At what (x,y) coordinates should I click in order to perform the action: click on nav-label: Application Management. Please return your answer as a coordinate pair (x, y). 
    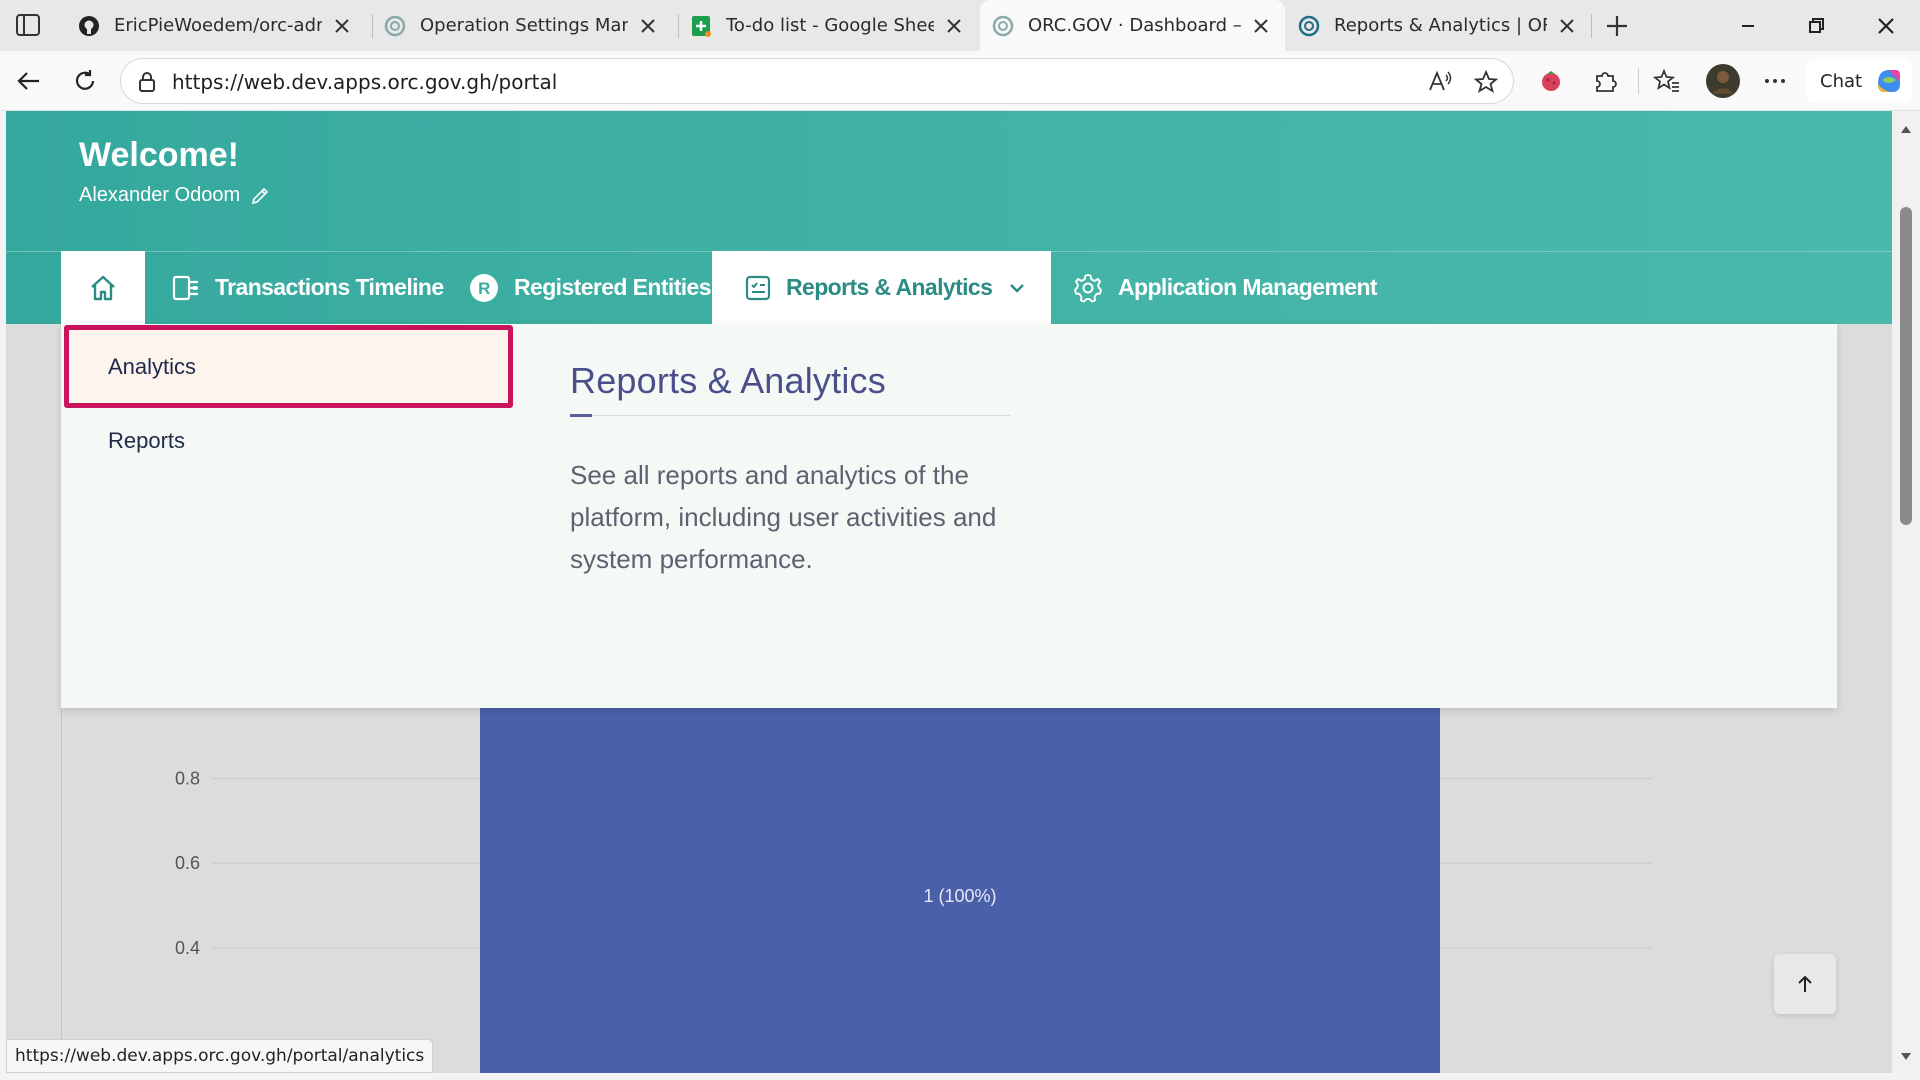
    Looking at the image, I should click on (1248, 287).